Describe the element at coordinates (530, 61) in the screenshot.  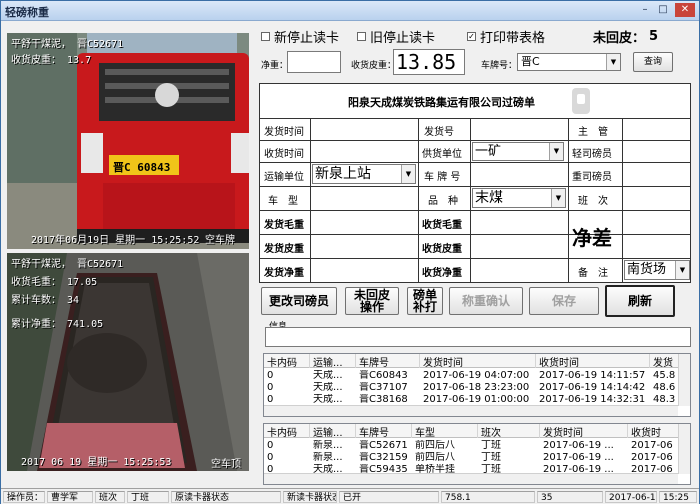
I see `plate-no-value: 晋C` at that location.